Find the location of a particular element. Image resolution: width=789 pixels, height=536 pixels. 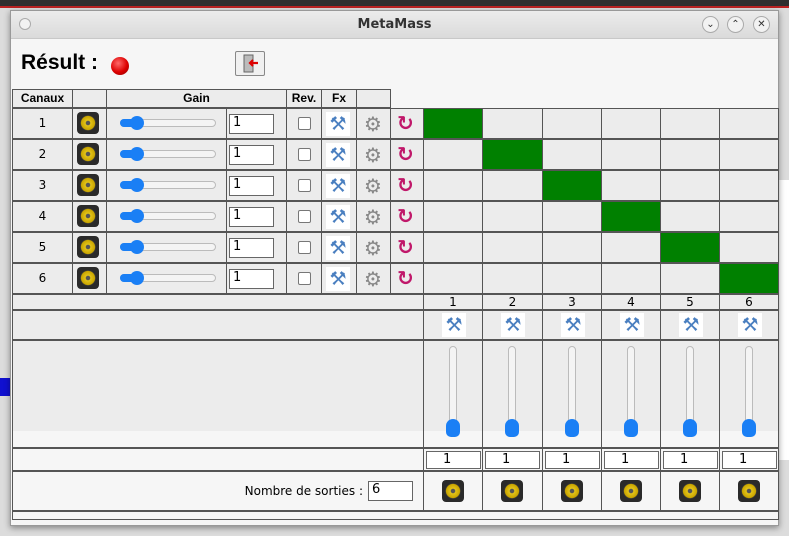

title-bar: MetaMass ⌄ ⌃ ✕ is located at coordinates (394, 25).